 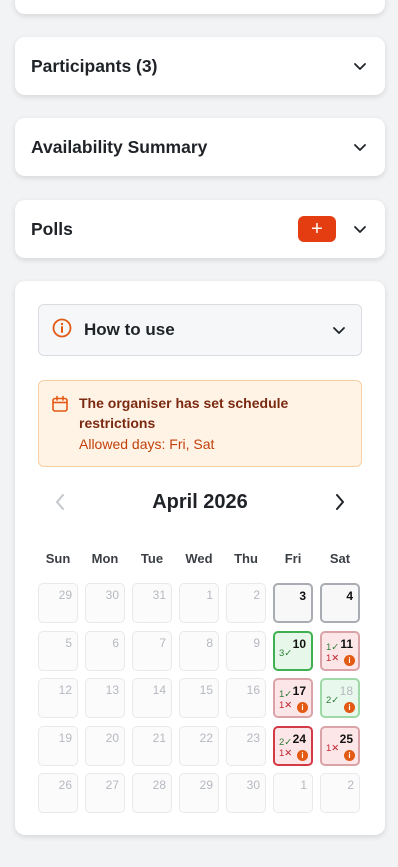 I want to click on calendar-day-cell: 27, so click(x=105, y=793).